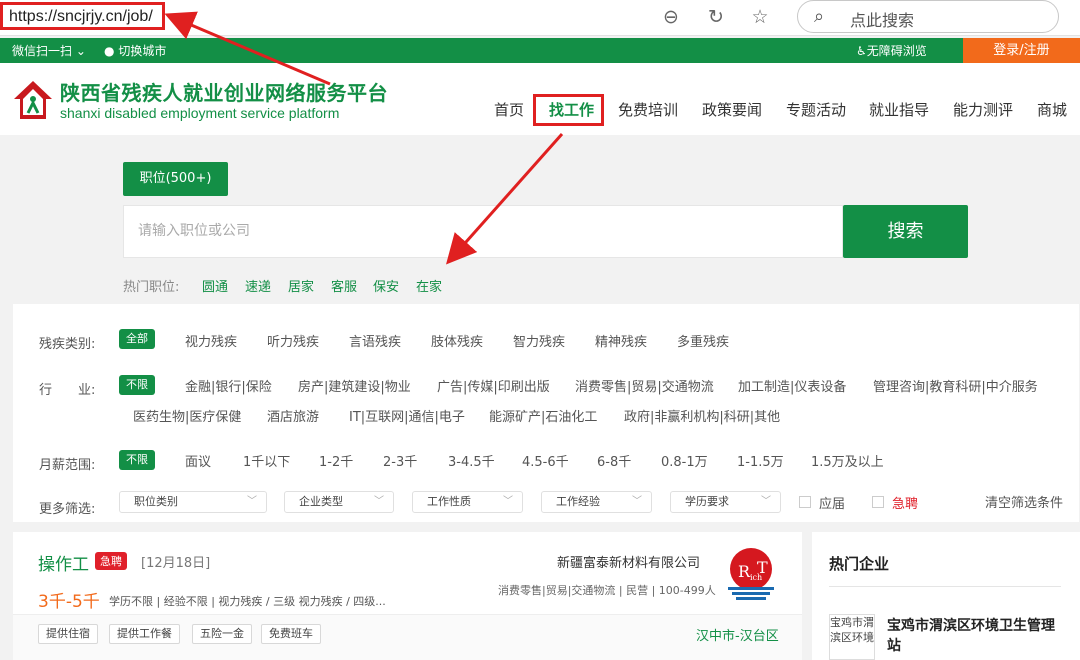  What do you see at coordinates (505, 199) in the screenshot?
I see `annotation-arrow-to-search` at bounding box center [505, 199].